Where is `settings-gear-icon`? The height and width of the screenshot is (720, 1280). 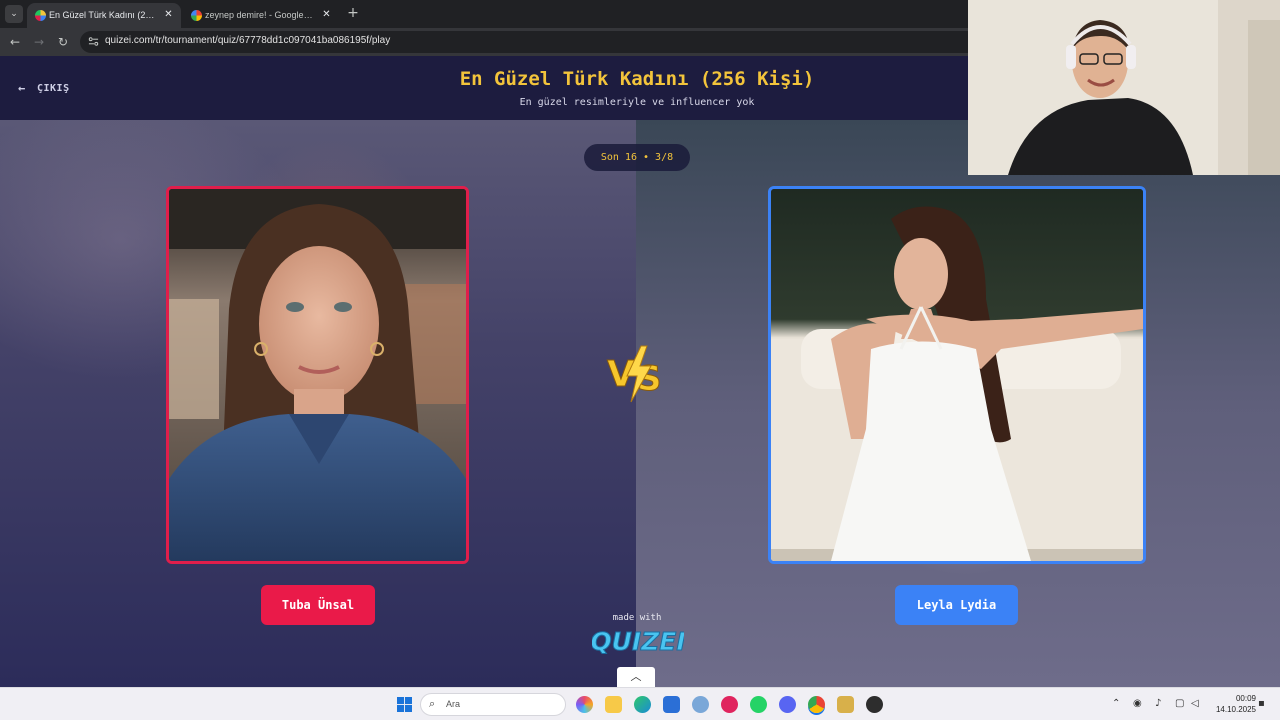 settings-gear-icon is located at coordinates (700, 704).